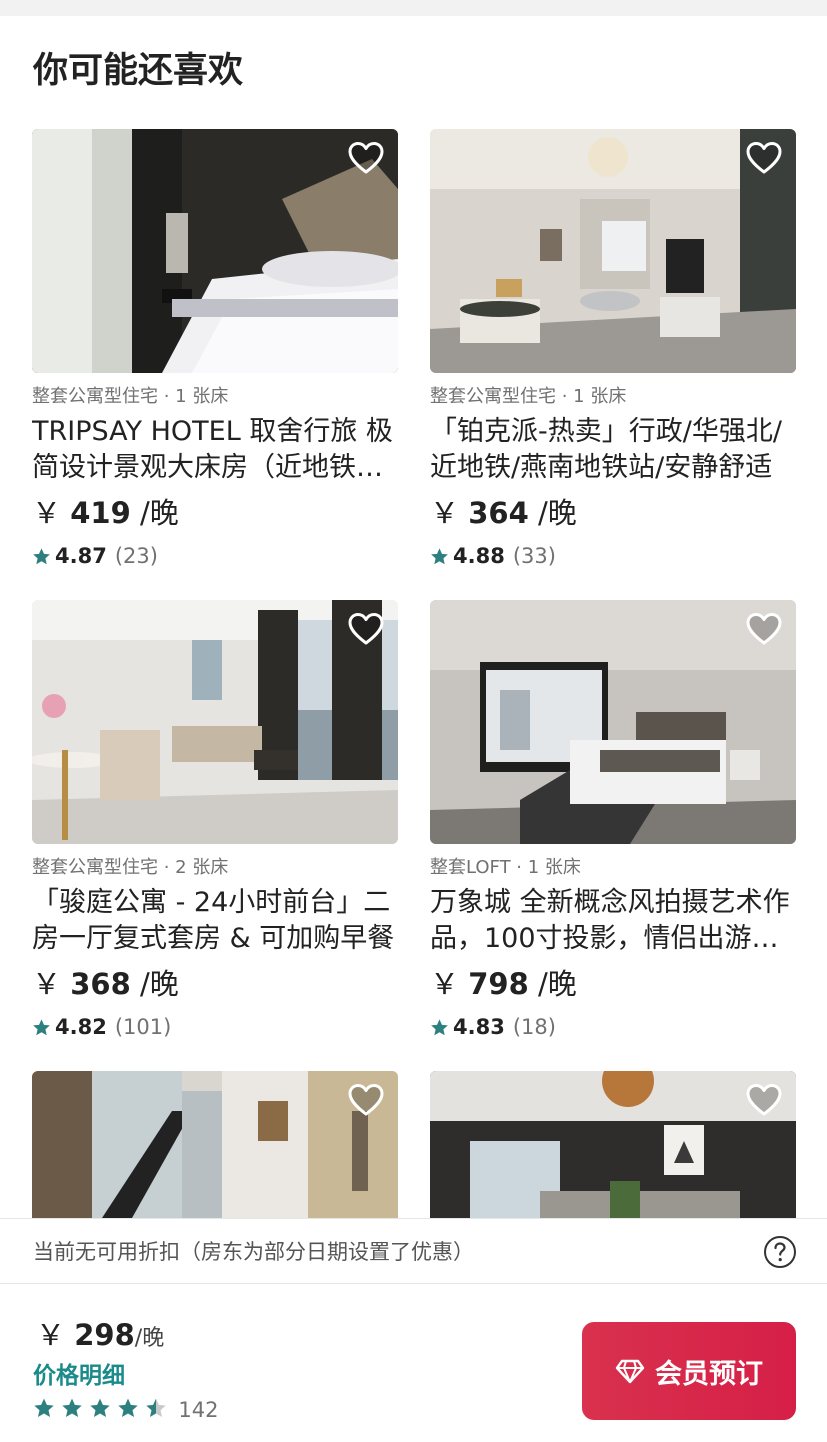 The height and width of the screenshot is (1442, 827). What do you see at coordinates (613, 556) in the screenshot?
I see `listing-rating: 4.88 (33)` at bounding box center [613, 556].